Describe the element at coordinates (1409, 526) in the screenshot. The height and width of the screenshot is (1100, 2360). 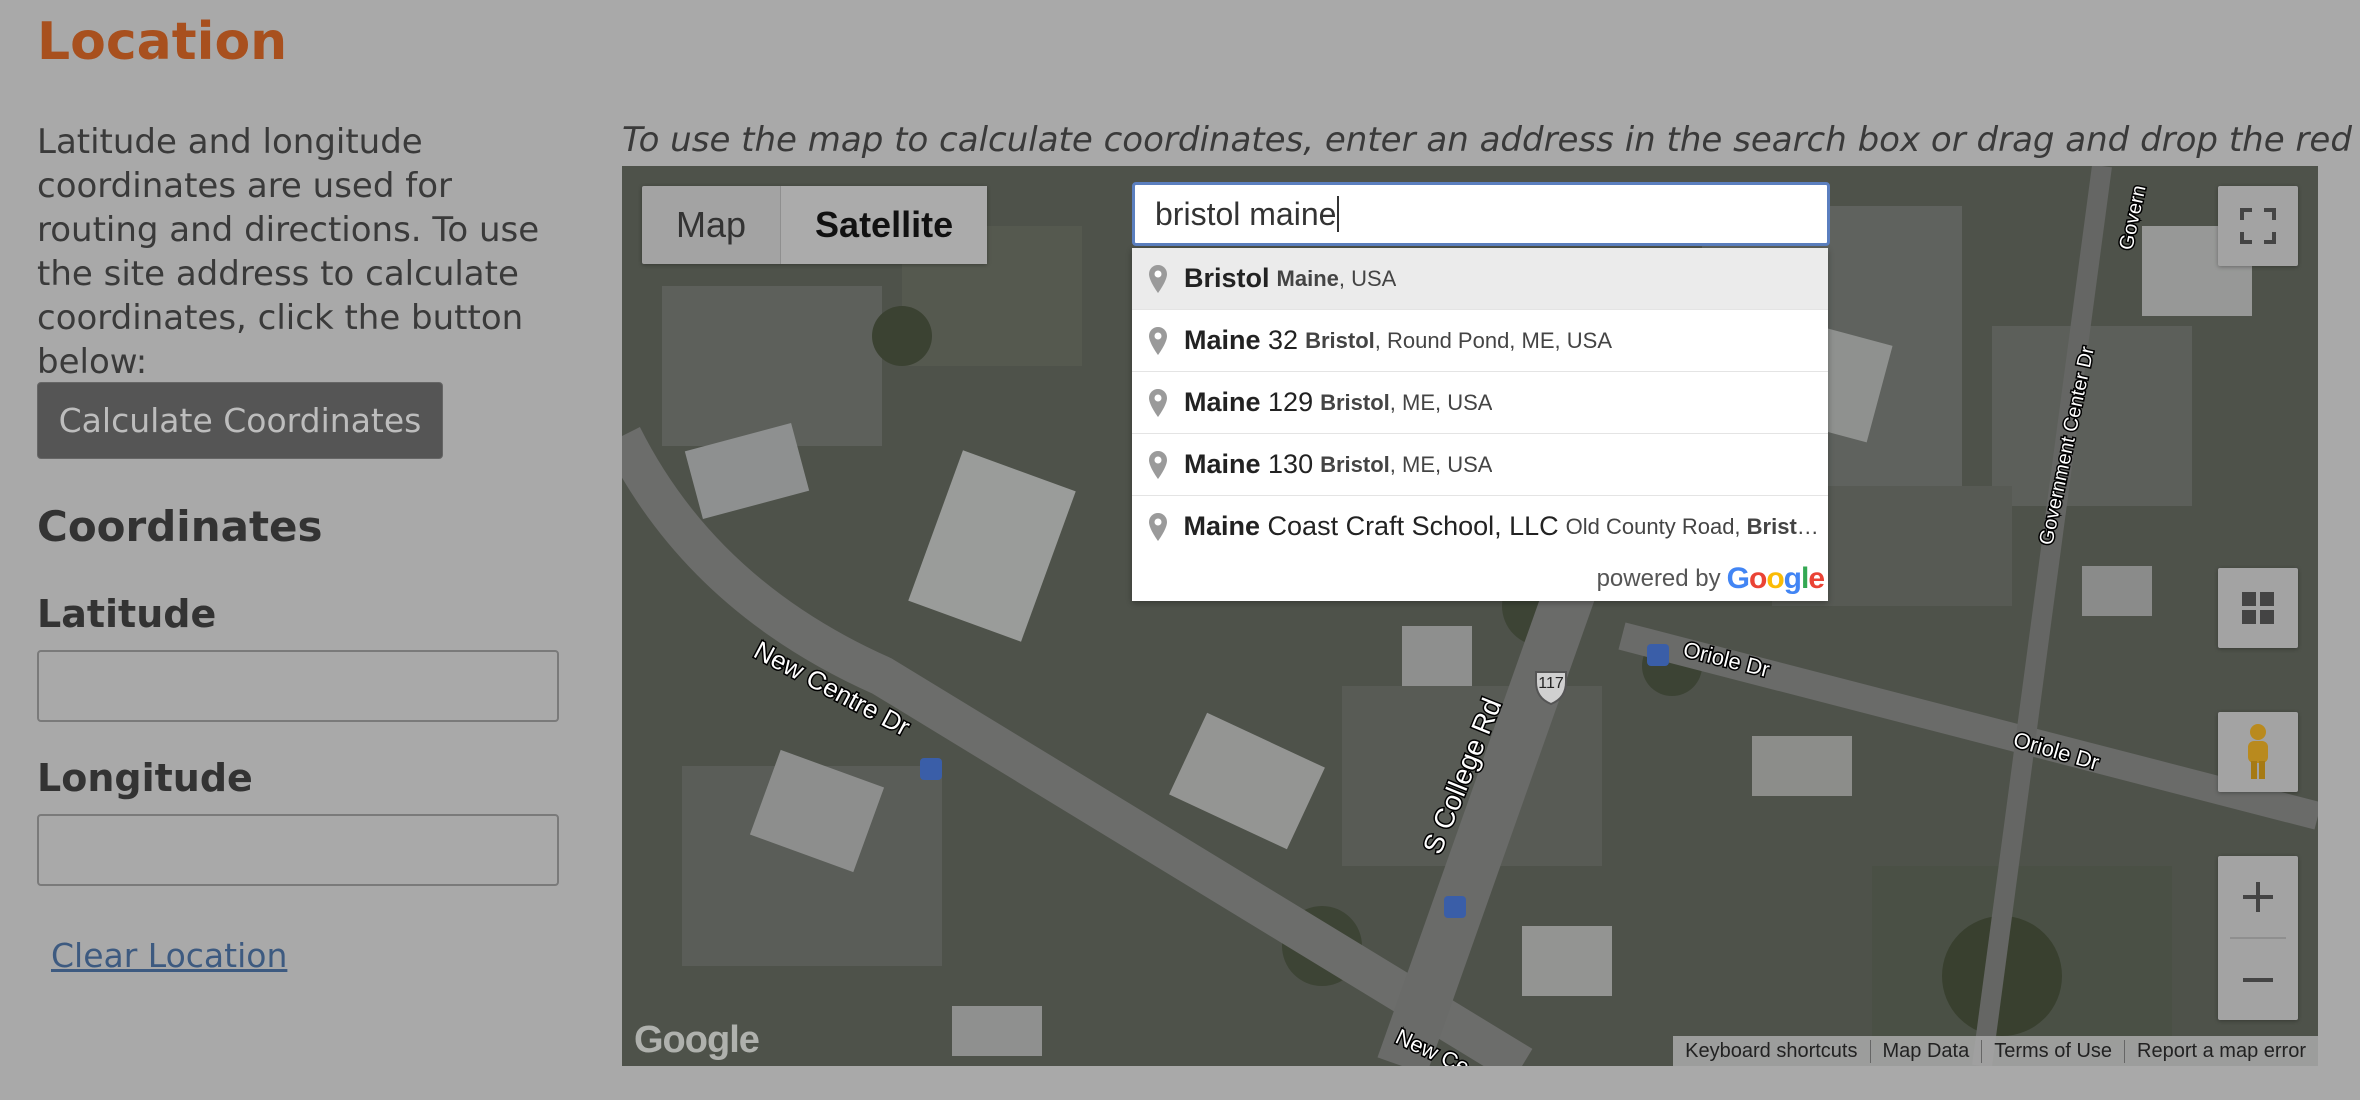
I see `suggestion-main-rest: Coast Craft School, LLC` at that location.